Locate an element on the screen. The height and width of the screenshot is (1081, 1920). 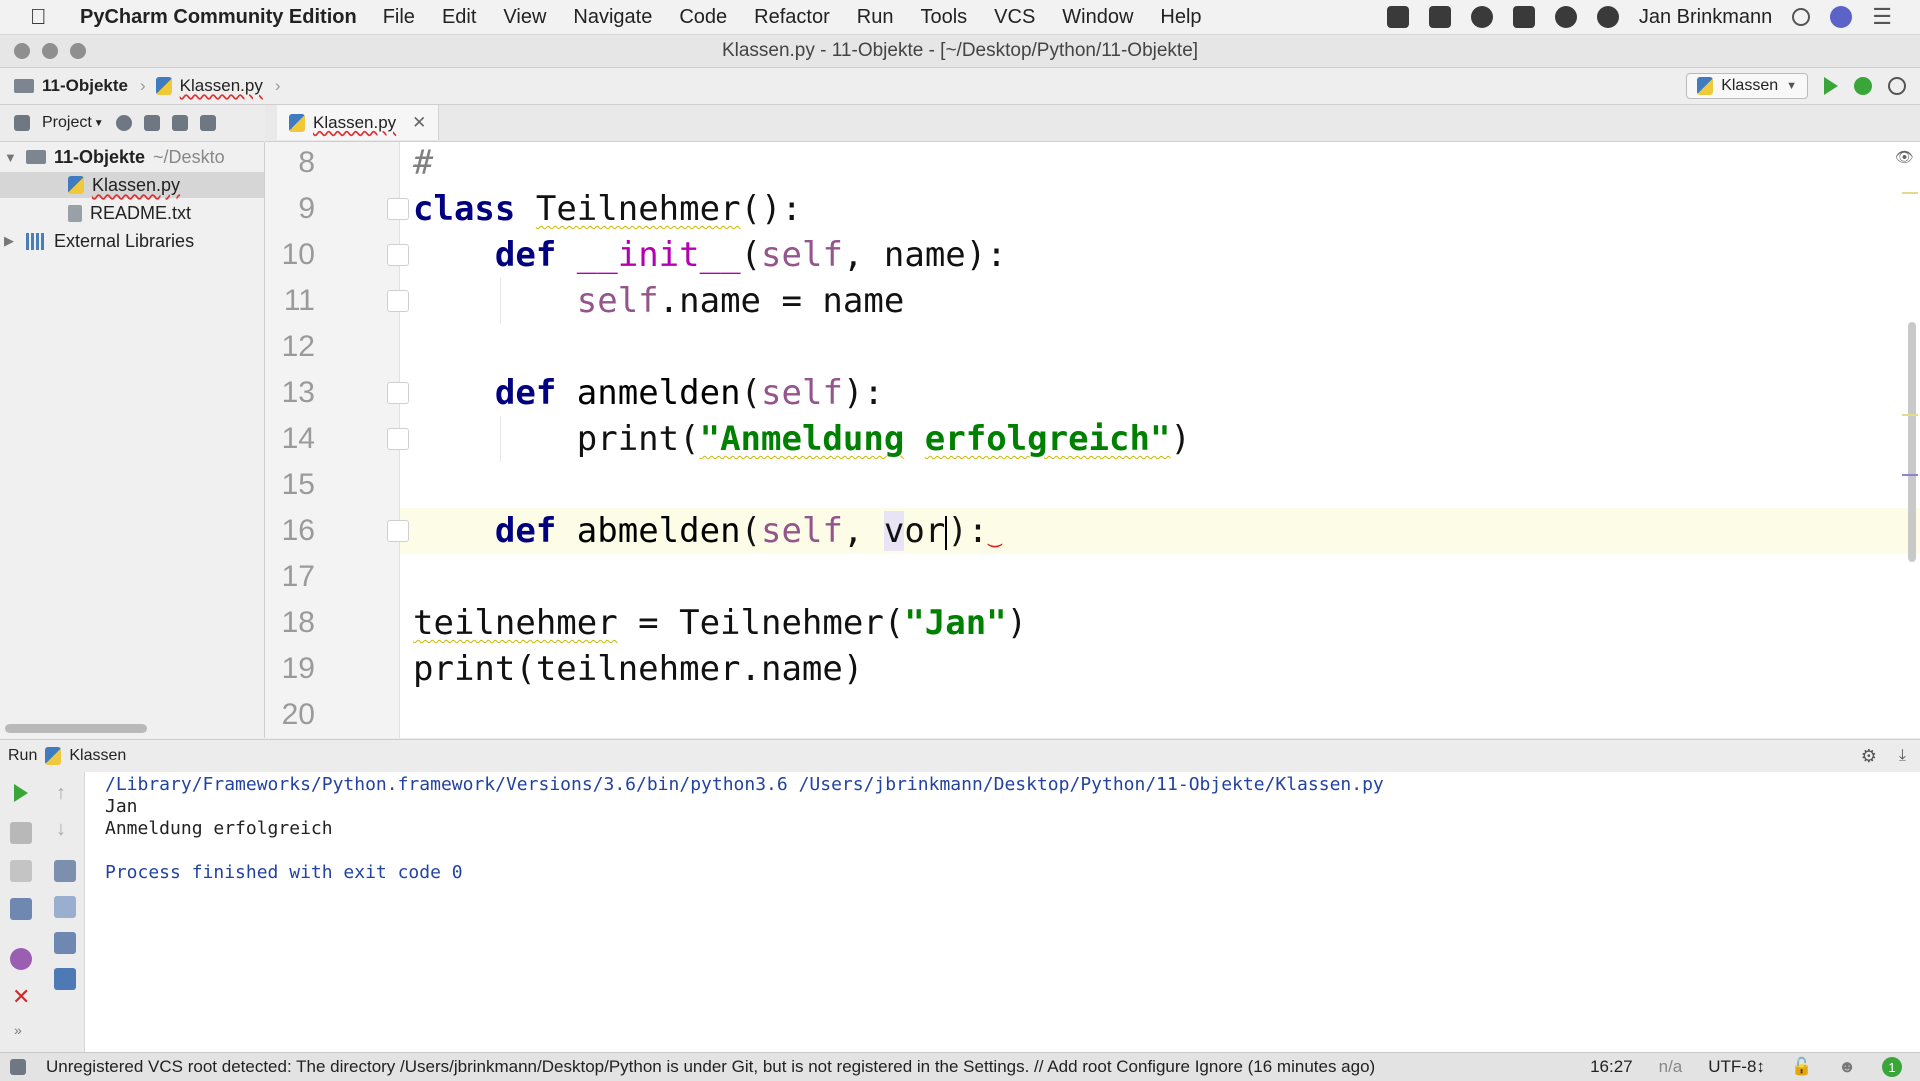
string-literal is located at coordinates (914, 439).